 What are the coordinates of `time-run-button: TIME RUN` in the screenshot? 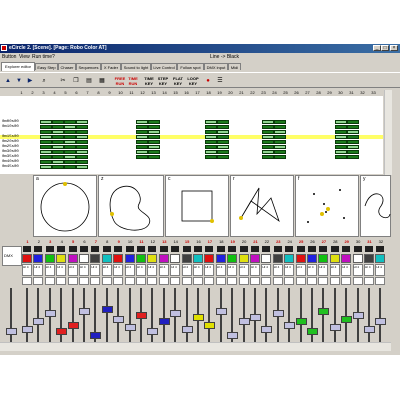 It's located at (133, 81).